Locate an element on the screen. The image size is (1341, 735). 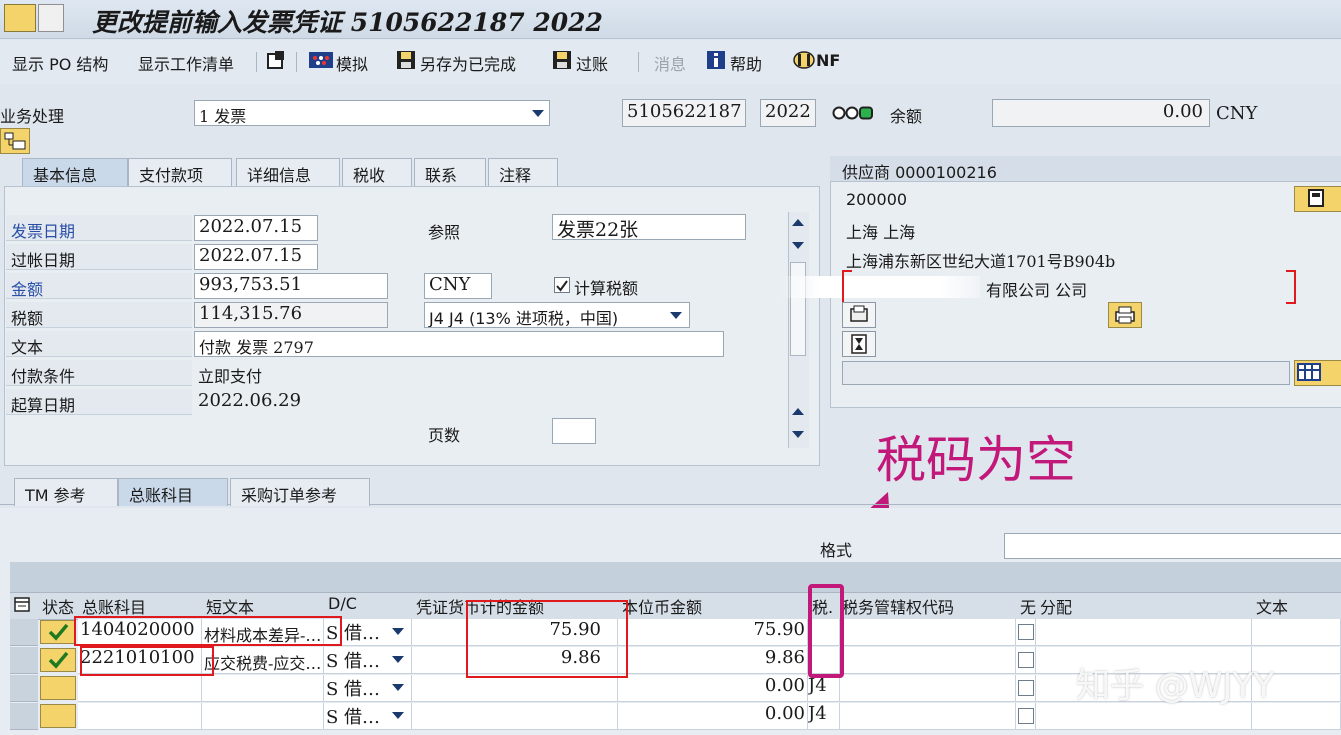
col-local-amount: 本位币金额 is located at coordinates (662, 606).